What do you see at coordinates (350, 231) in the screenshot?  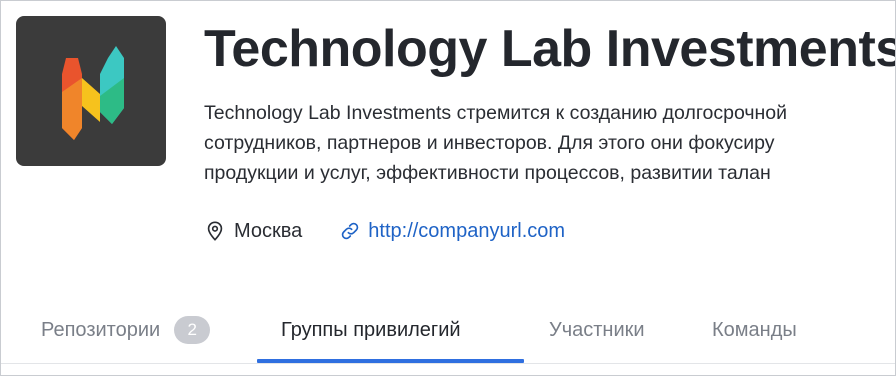 I see `link-icon` at bounding box center [350, 231].